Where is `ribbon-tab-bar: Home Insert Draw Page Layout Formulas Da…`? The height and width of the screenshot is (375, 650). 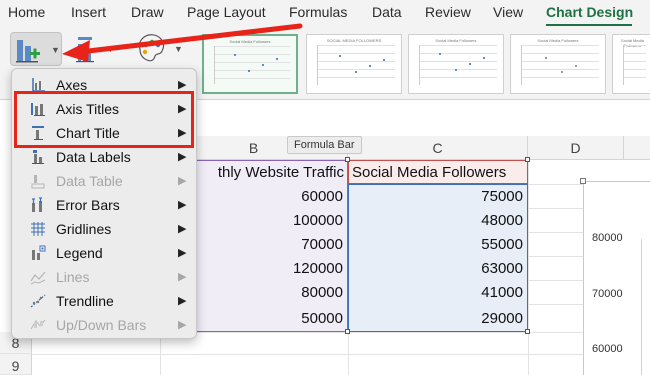
ribbon-tab-bar: Home Insert Draw Page Layout Formulas Da… is located at coordinates (325, 13).